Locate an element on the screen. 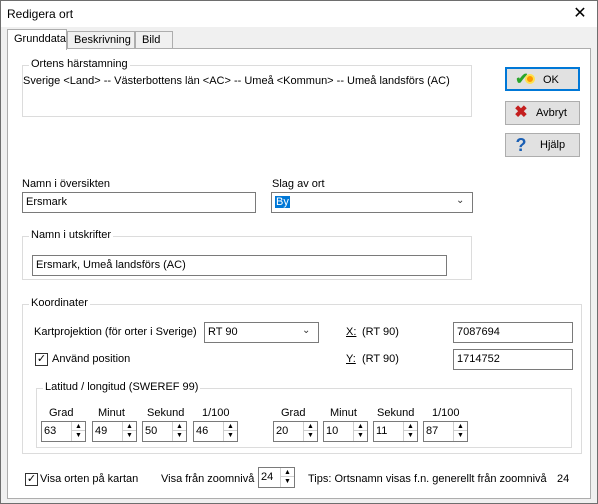 The width and height of the screenshot is (598, 504). lat-header-minut: Minut is located at coordinates (111, 413).